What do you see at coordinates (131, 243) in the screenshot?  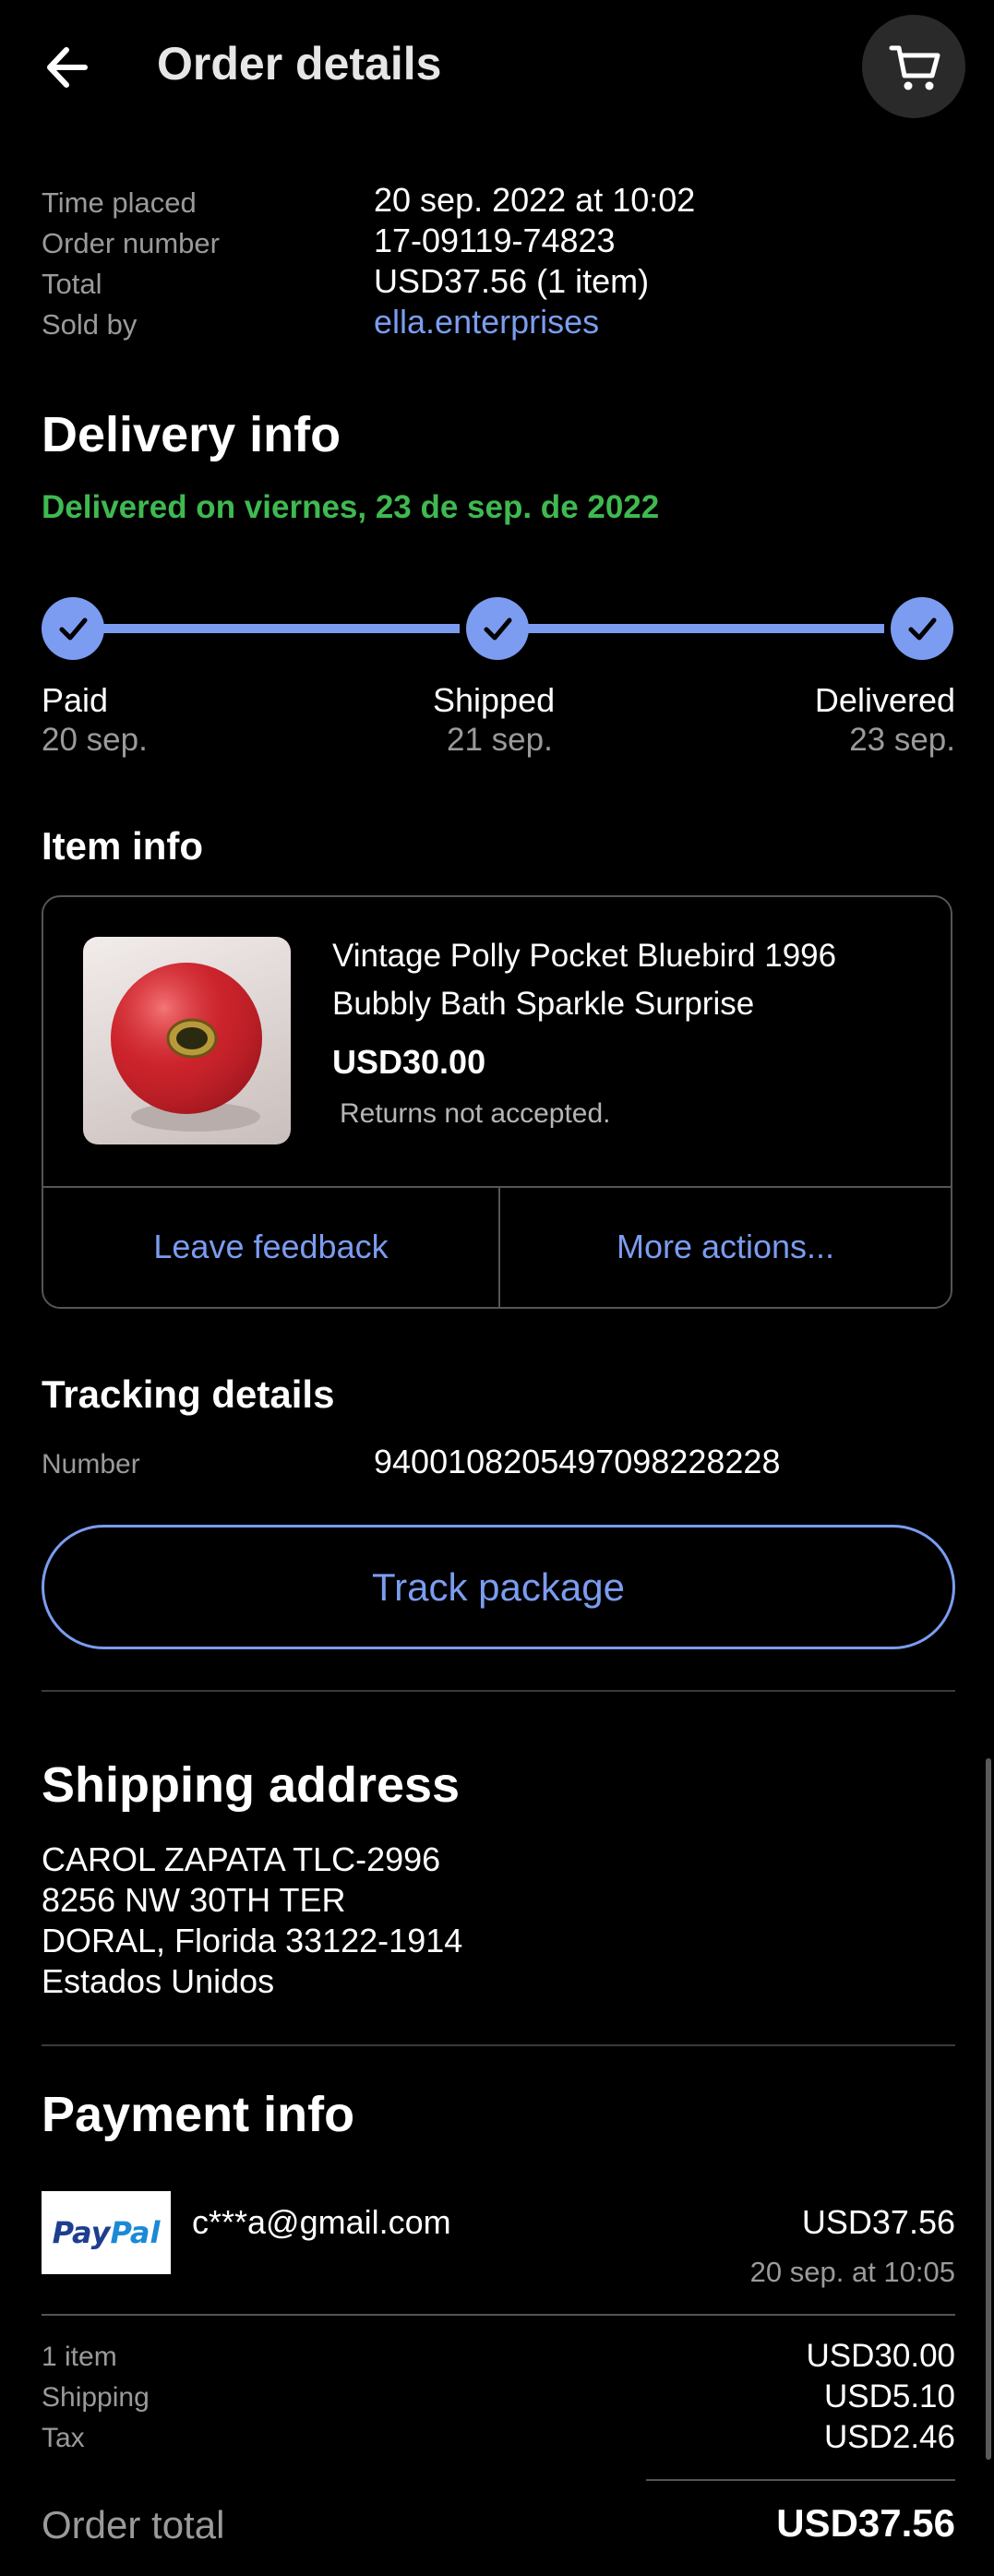 I see `order-number-label: Order number` at bounding box center [131, 243].